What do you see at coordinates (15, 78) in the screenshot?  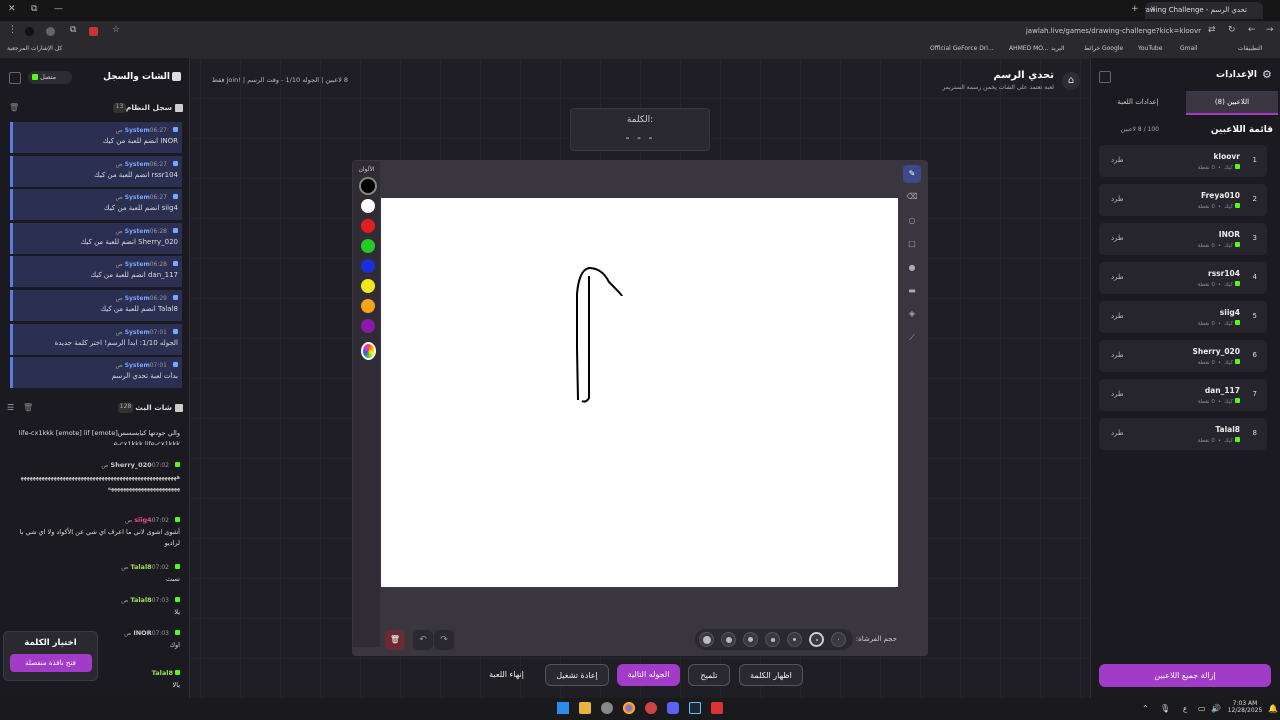 I see `collapse-panel-icon` at bounding box center [15, 78].